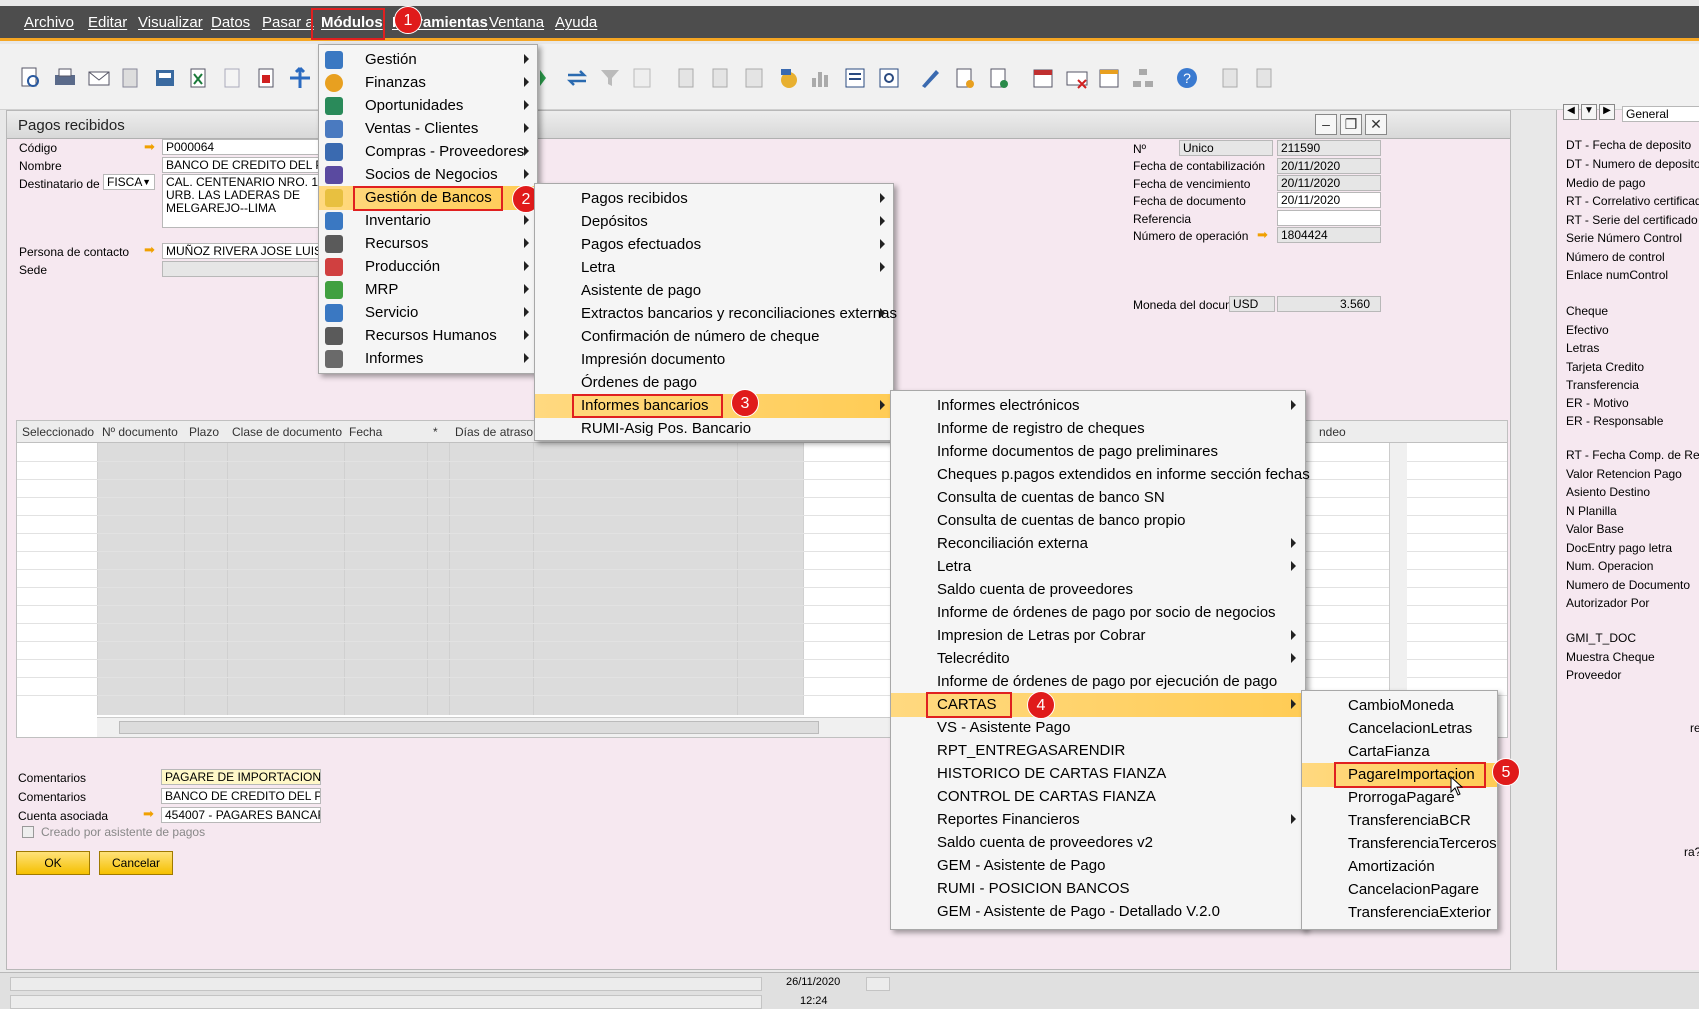 Image resolution: width=1699 pixels, height=1009 pixels. I want to click on menu-item-oportunidades: Oportunidades, so click(428, 106).